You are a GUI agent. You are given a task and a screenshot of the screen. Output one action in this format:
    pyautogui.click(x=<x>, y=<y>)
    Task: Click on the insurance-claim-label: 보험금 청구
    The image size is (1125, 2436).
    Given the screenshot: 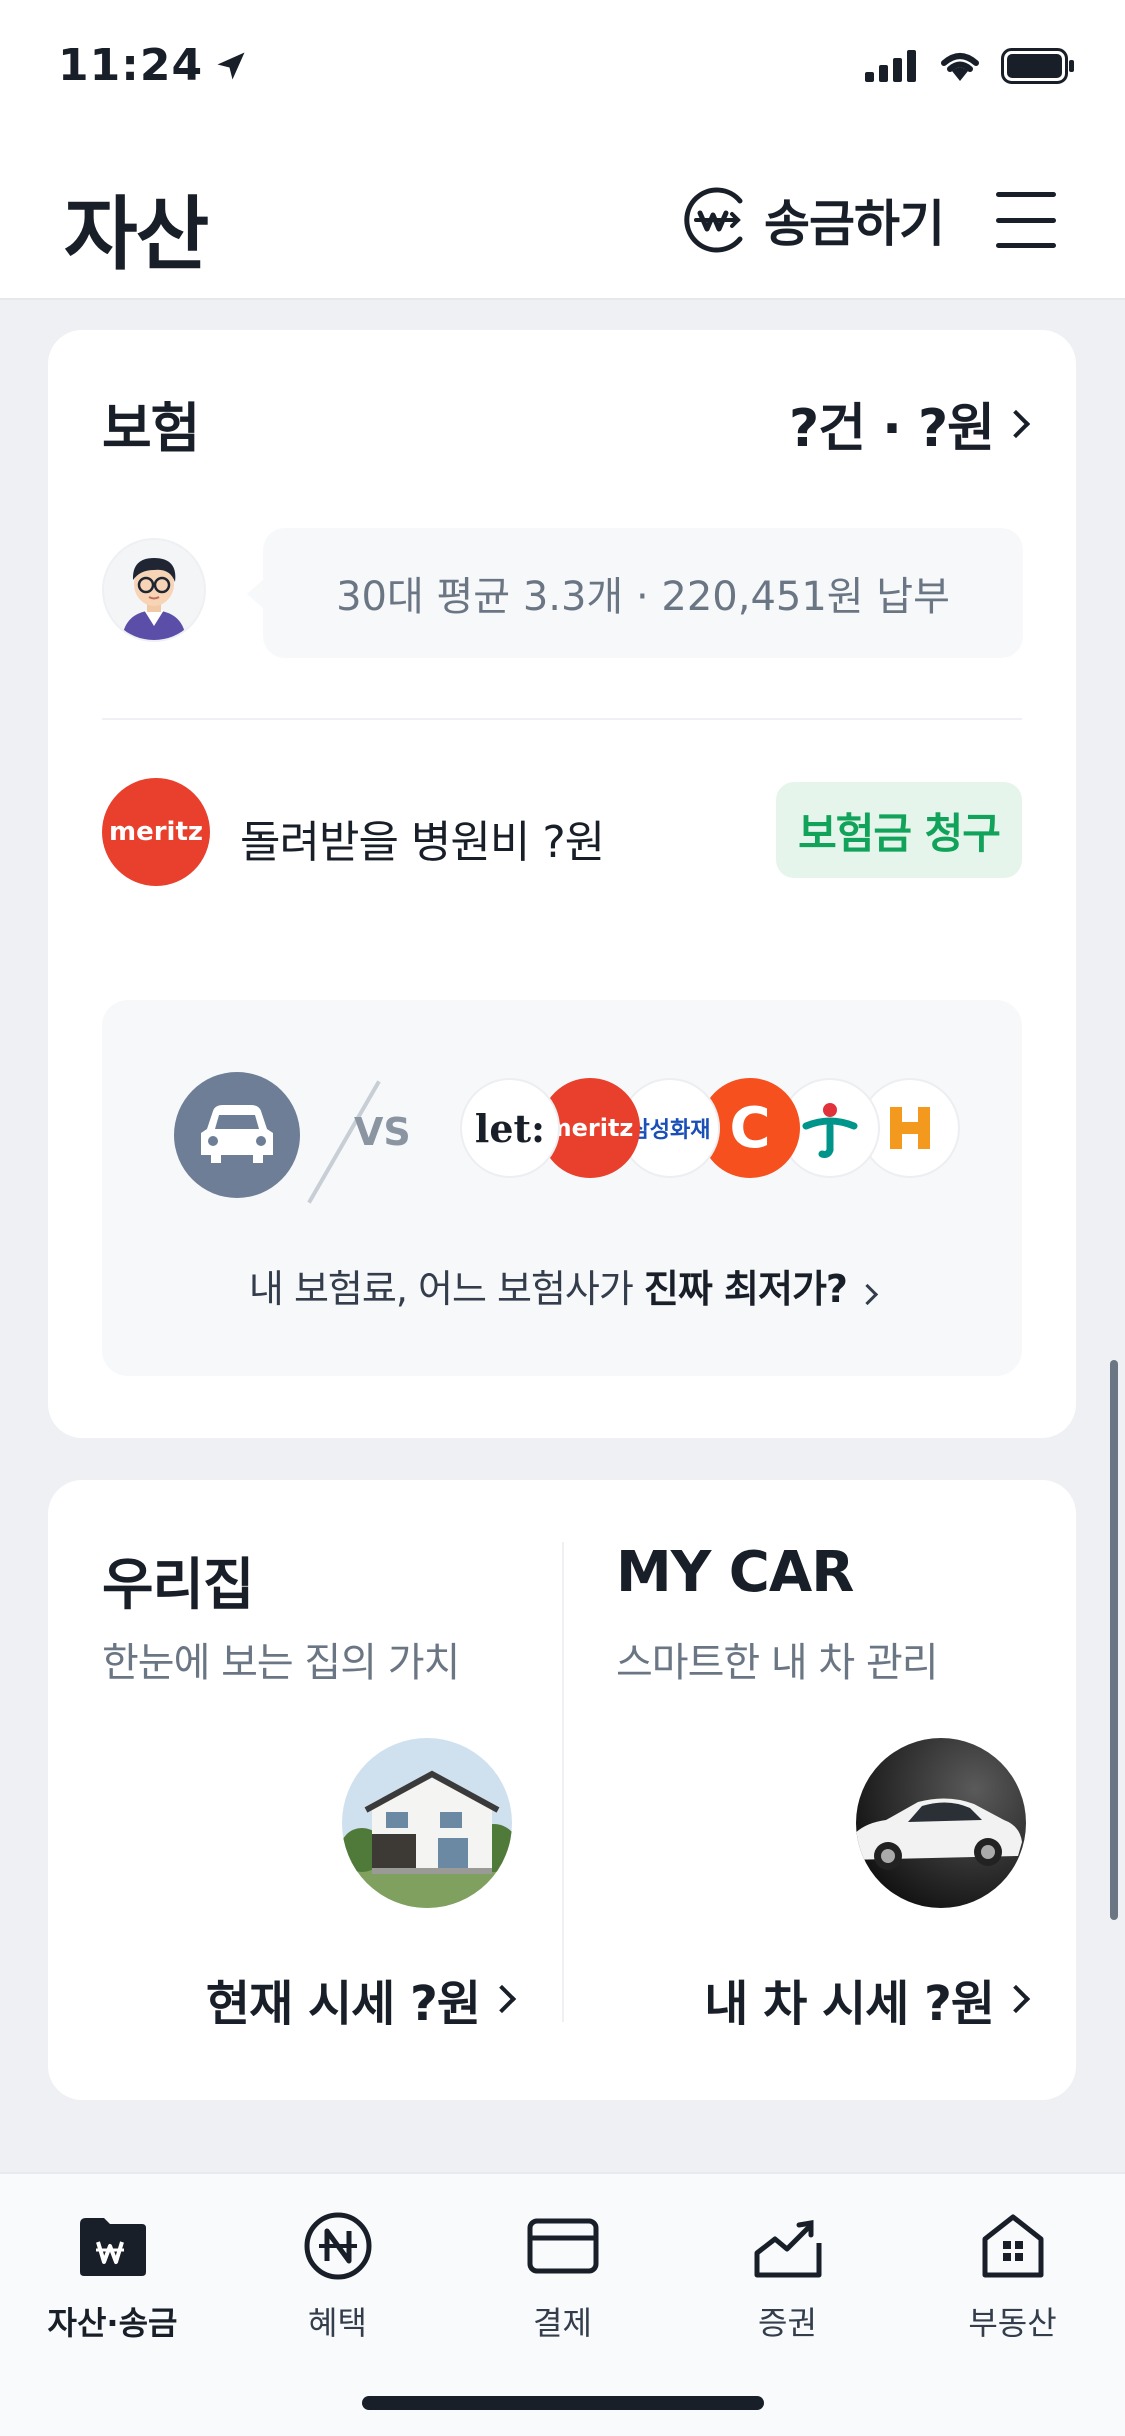 What is the action you would take?
    pyautogui.click(x=899, y=833)
    